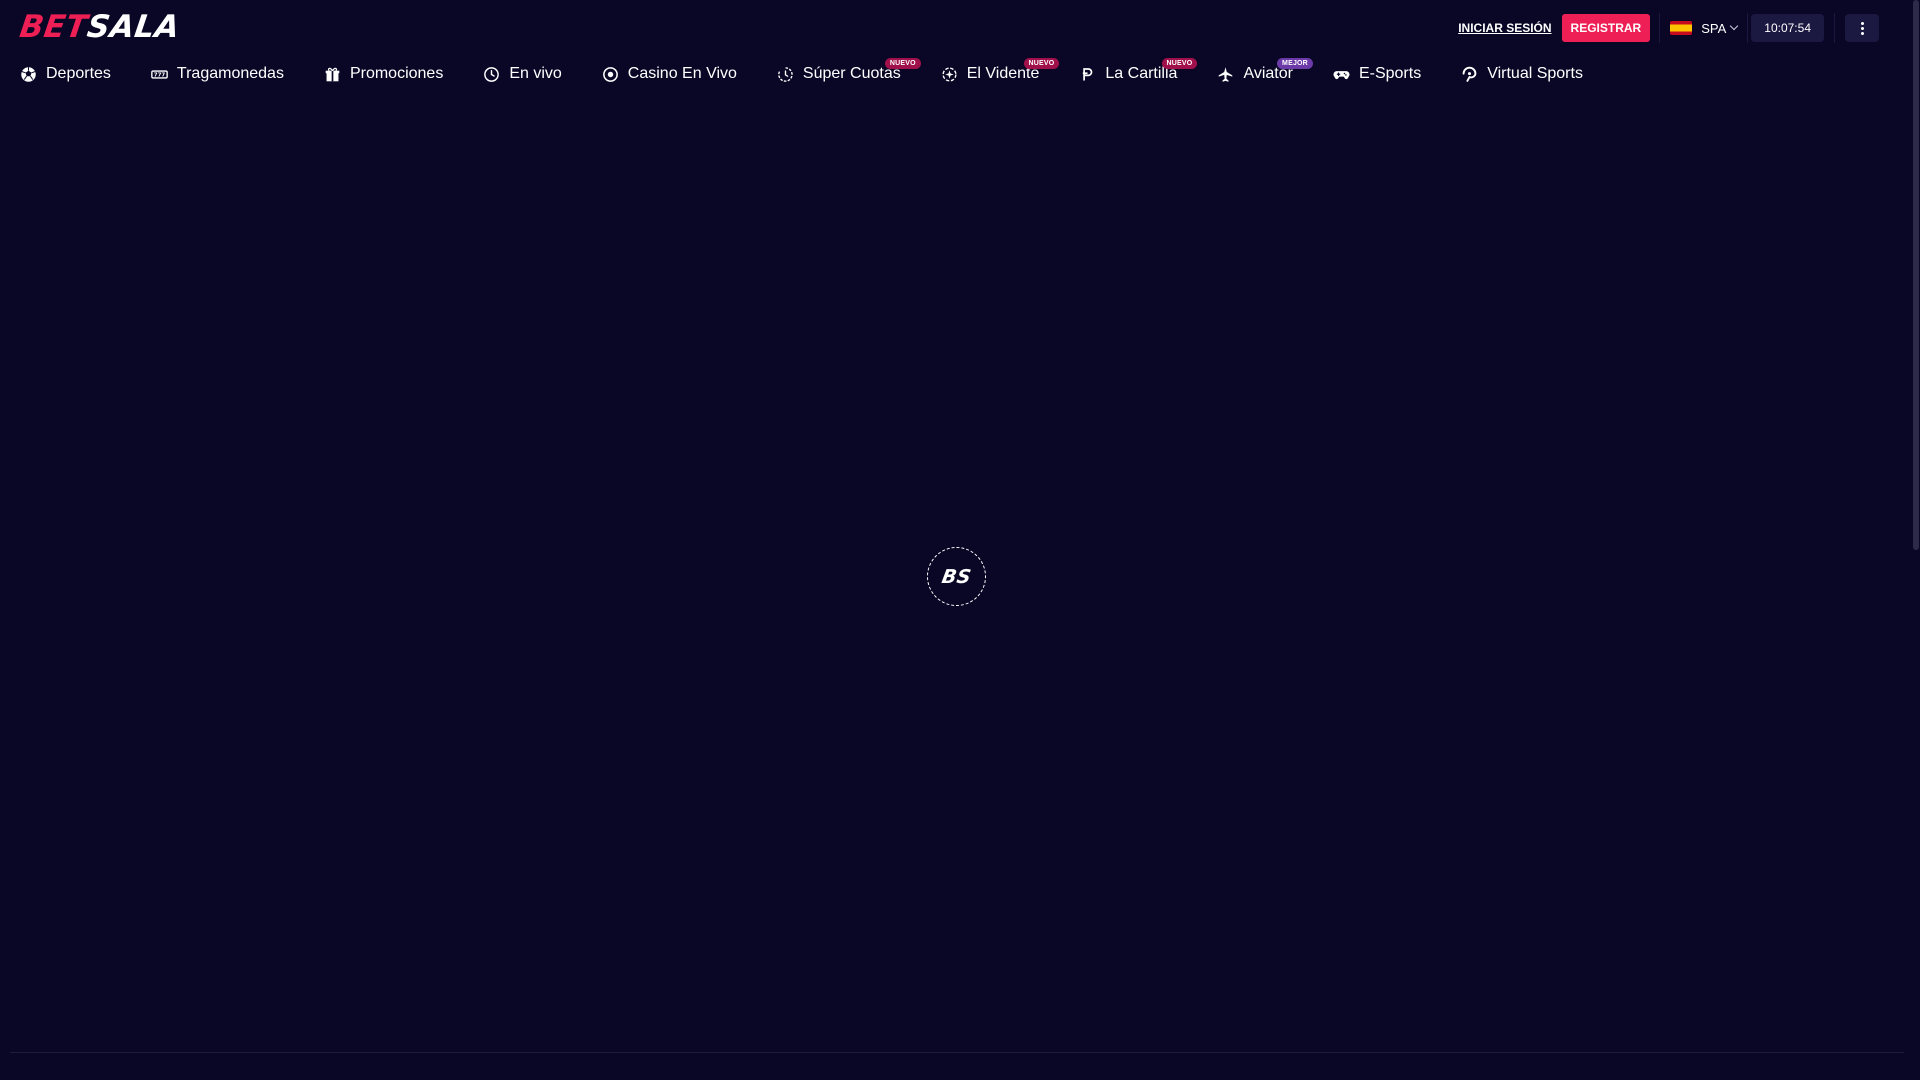 The height and width of the screenshot is (1080, 1920). What do you see at coordinates (682, 73) in the screenshot?
I see `nav-label: Casino En Vivo` at bounding box center [682, 73].